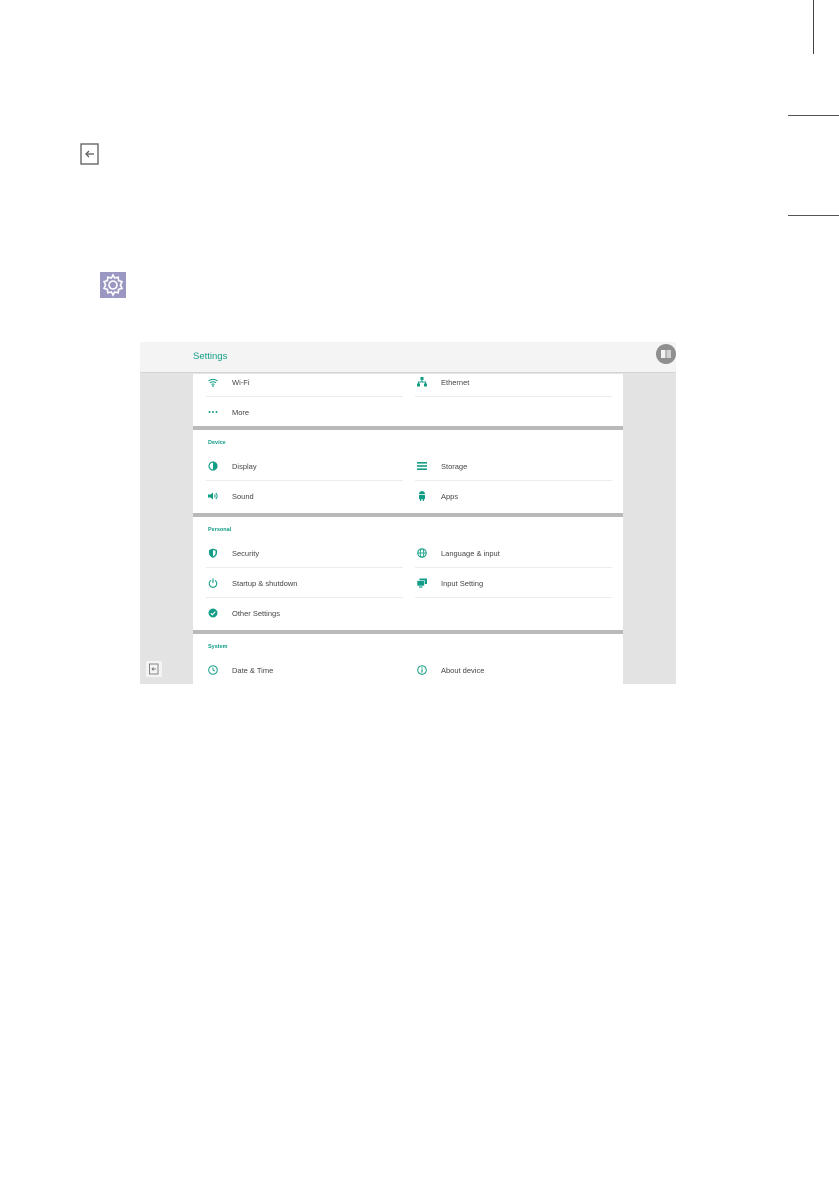  I want to click on info-icon, so click(422, 670).